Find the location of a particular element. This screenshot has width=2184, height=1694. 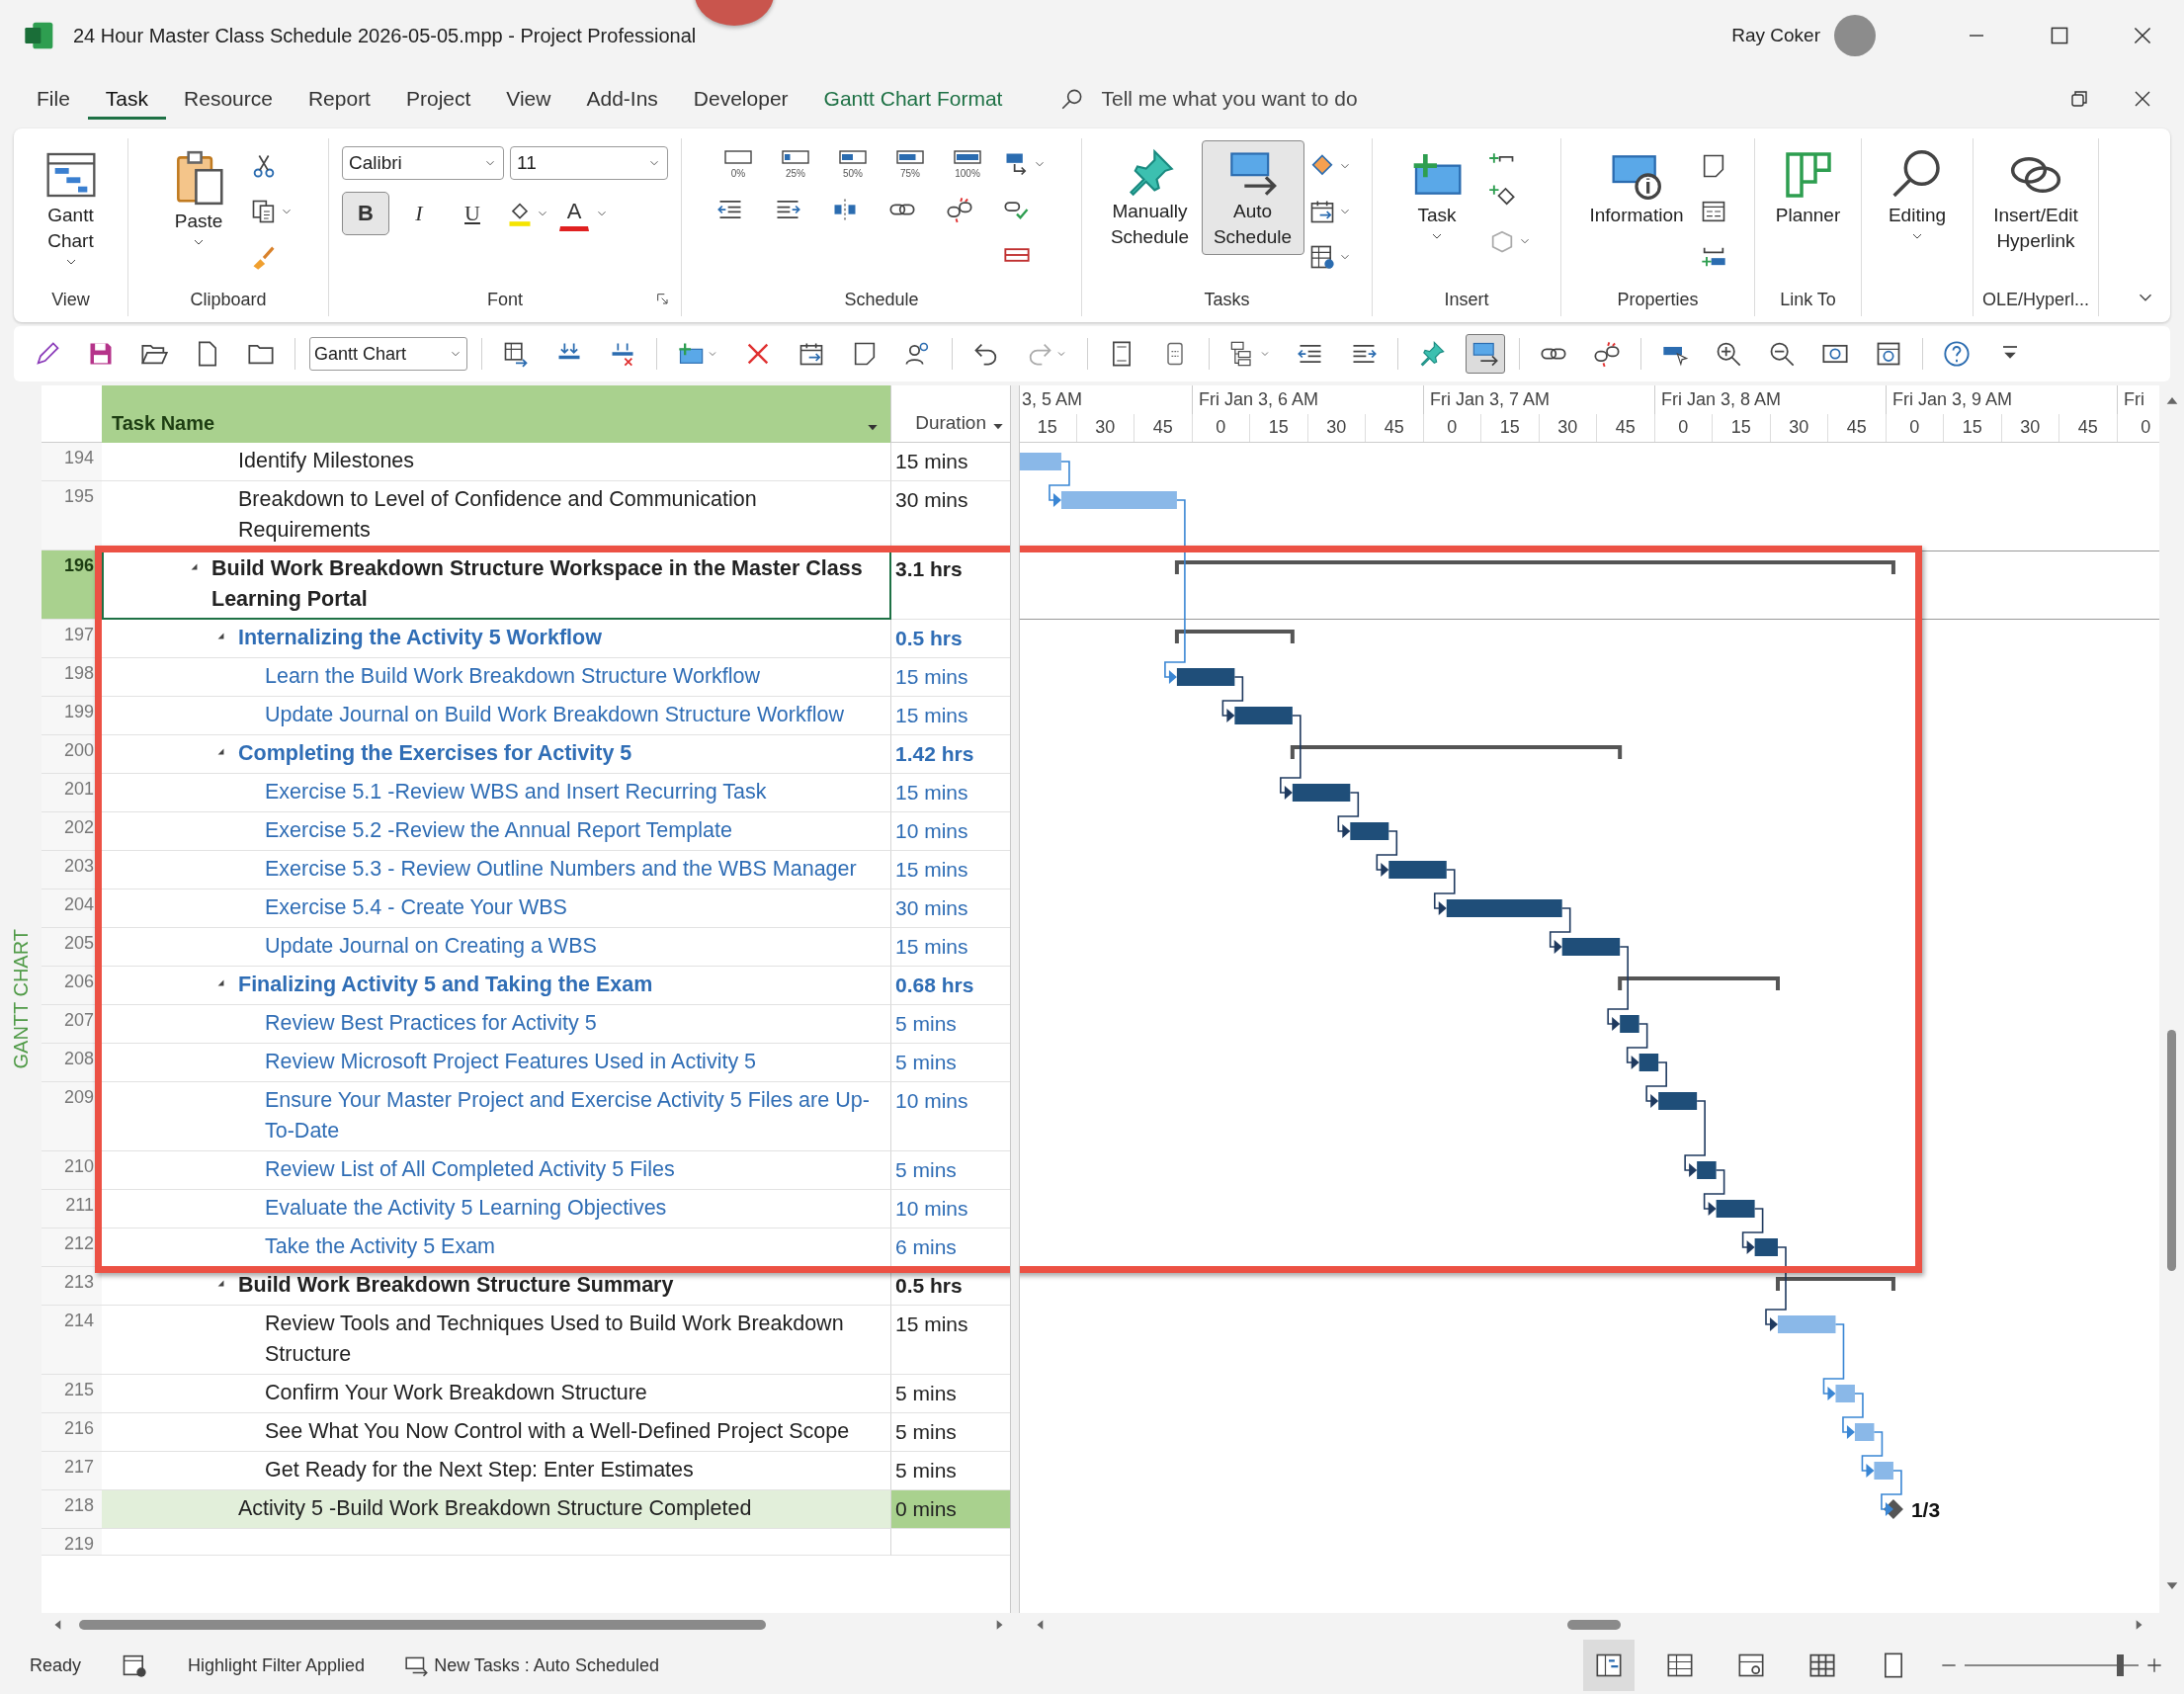

menu-tab: Resource is located at coordinates (228, 99).